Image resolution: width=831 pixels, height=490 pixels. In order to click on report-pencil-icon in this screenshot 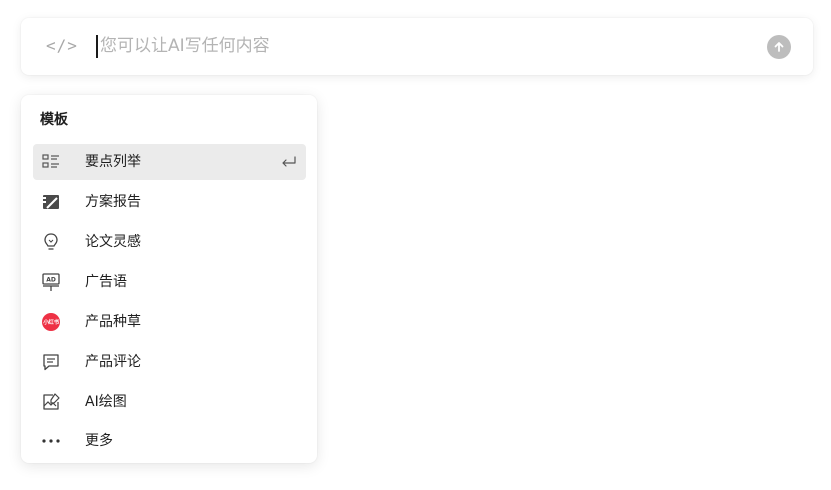, I will do `click(51, 202)`.